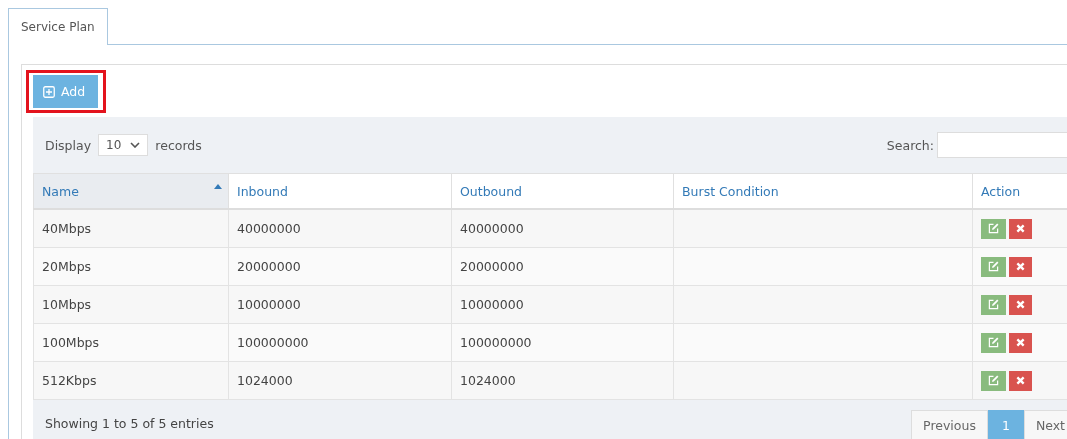 The width and height of the screenshot is (1067, 439). Describe the element at coordinates (58, 26) in the screenshot. I see `tab: Service Plan` at that location.